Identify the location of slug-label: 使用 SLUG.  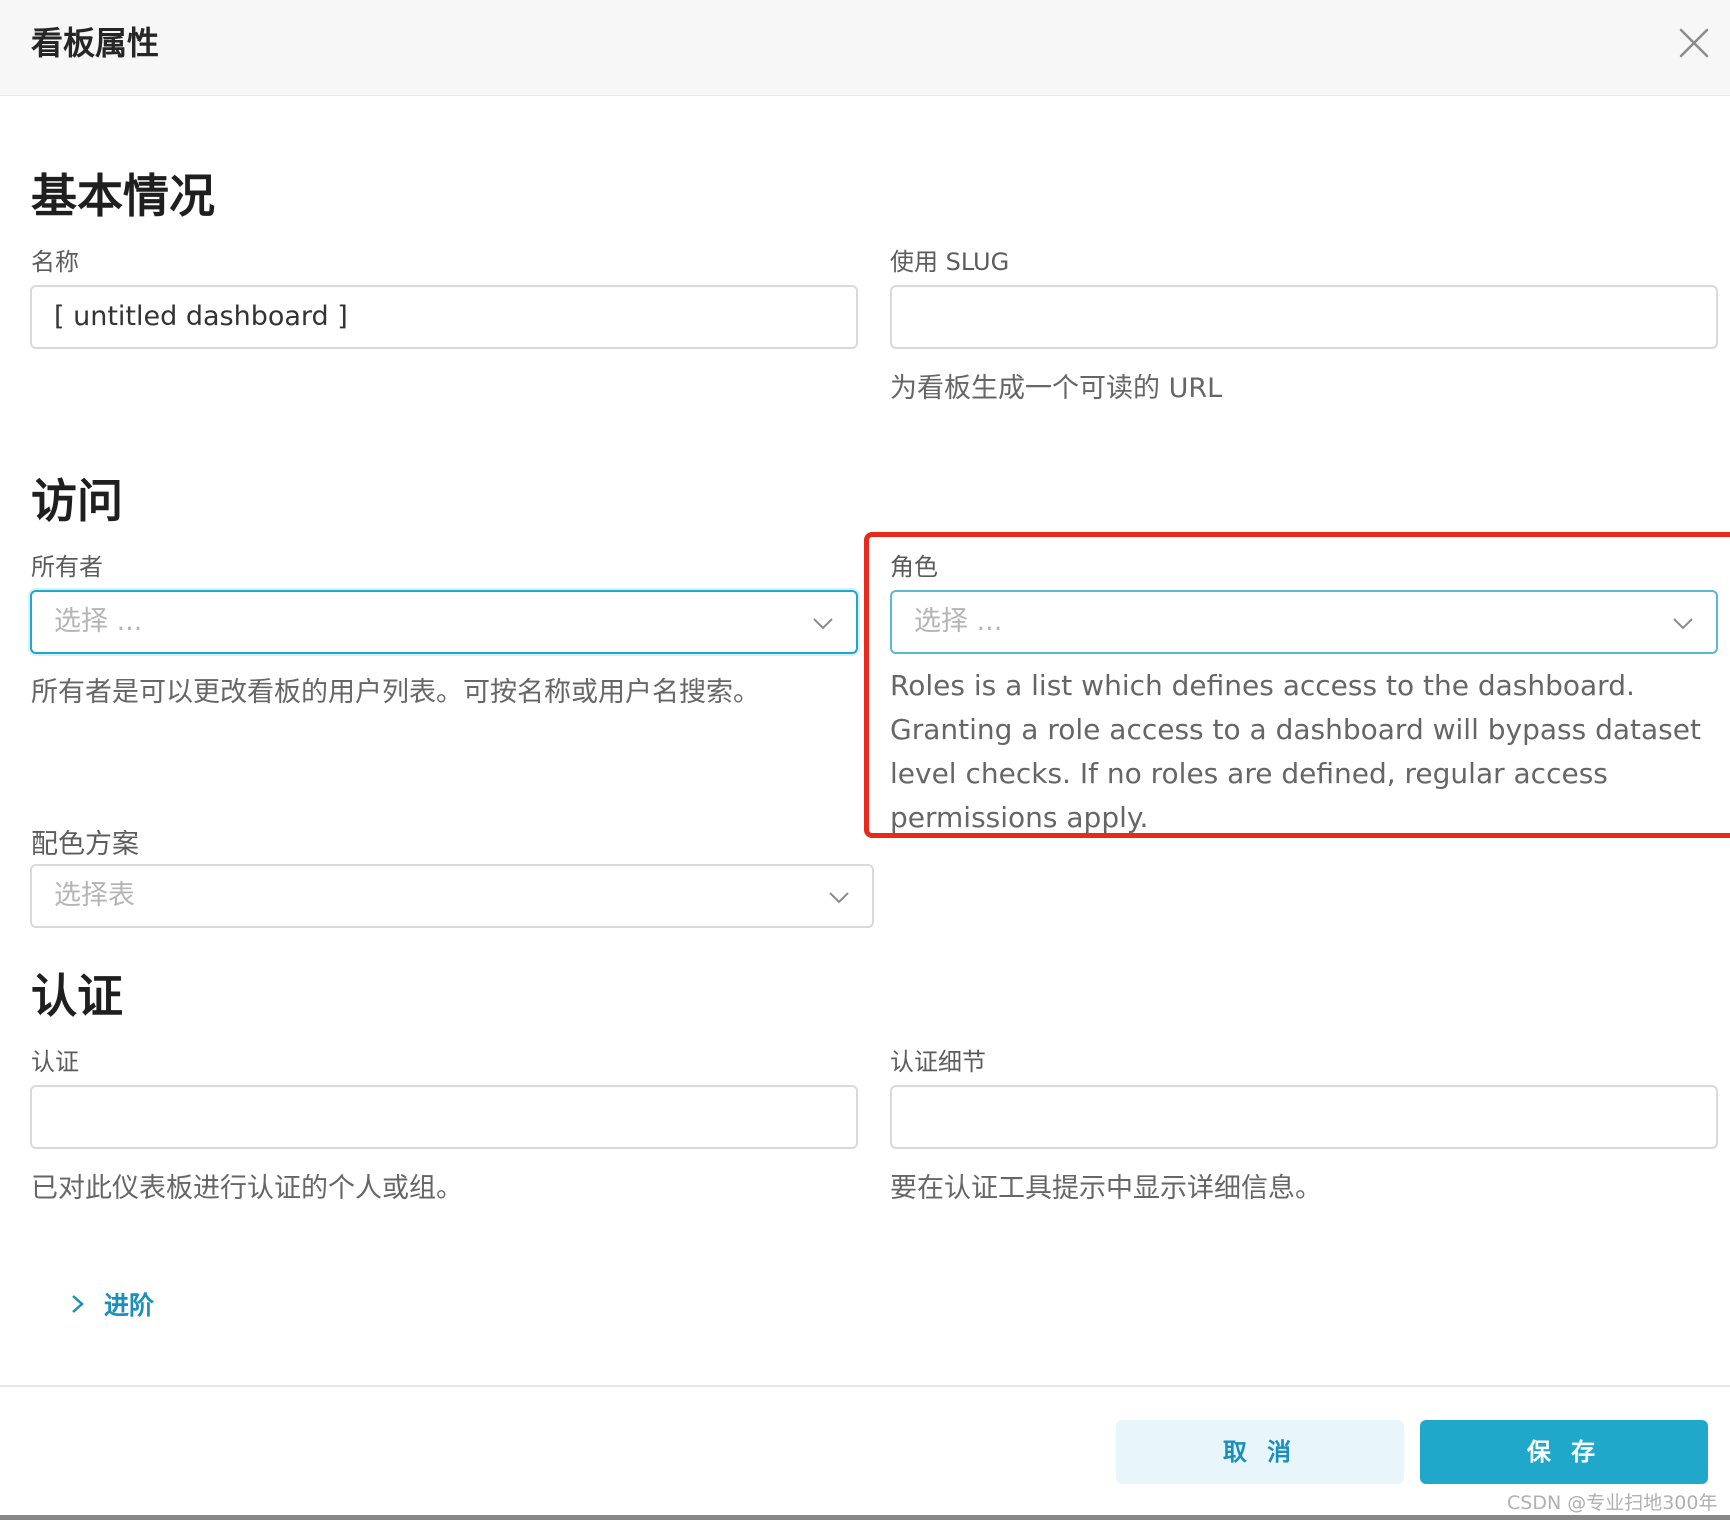
(950, 262).